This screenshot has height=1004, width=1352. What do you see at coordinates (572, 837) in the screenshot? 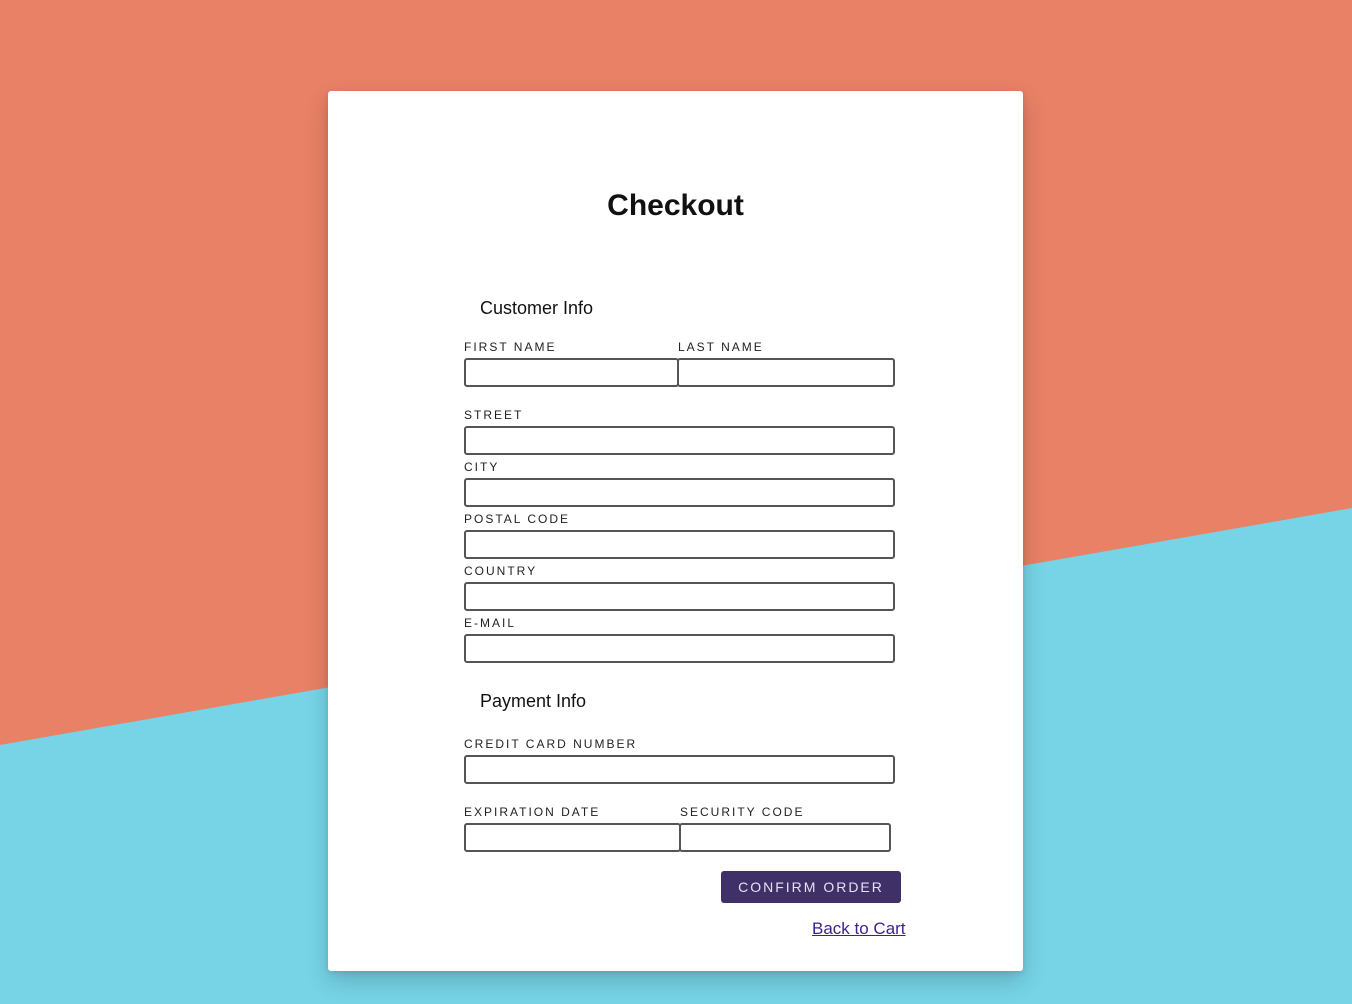
I see `expiration-date-input` at bounding box center [572, 837].